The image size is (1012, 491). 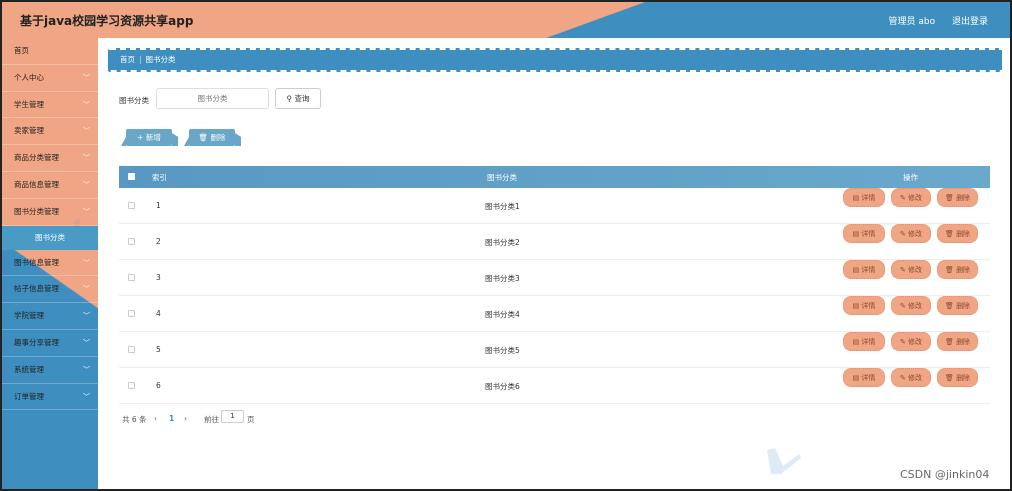 What do you see at coordinates (232, 416) in the screenshot?
I see `goto-page-input: 1` at bounding box center [232, 416].